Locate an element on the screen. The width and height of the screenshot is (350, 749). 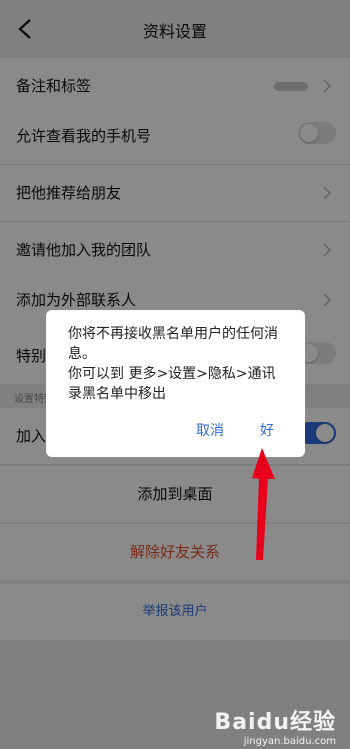
red-arrow-annotation is located at coordinates (263, 504).